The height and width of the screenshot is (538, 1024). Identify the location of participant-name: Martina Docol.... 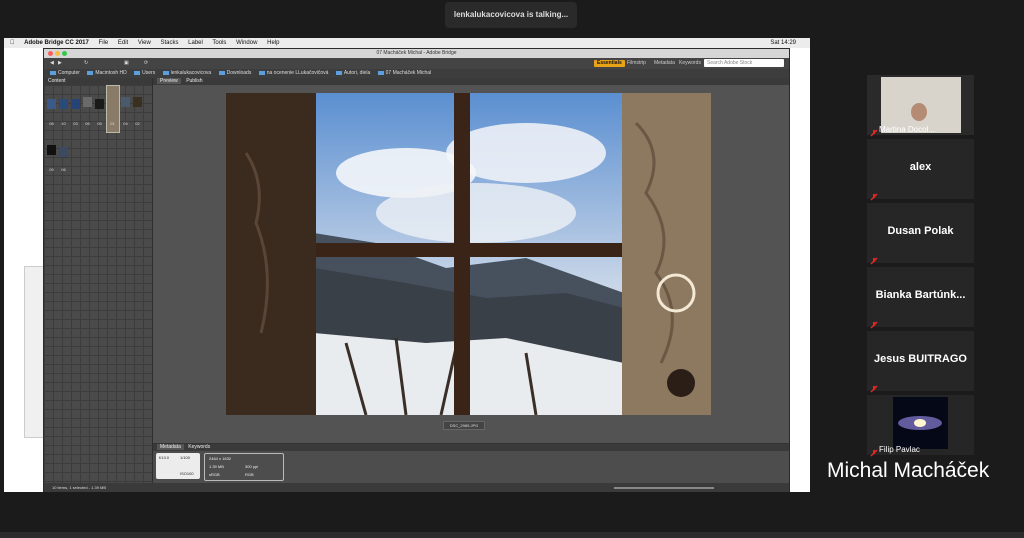
(907, 129).